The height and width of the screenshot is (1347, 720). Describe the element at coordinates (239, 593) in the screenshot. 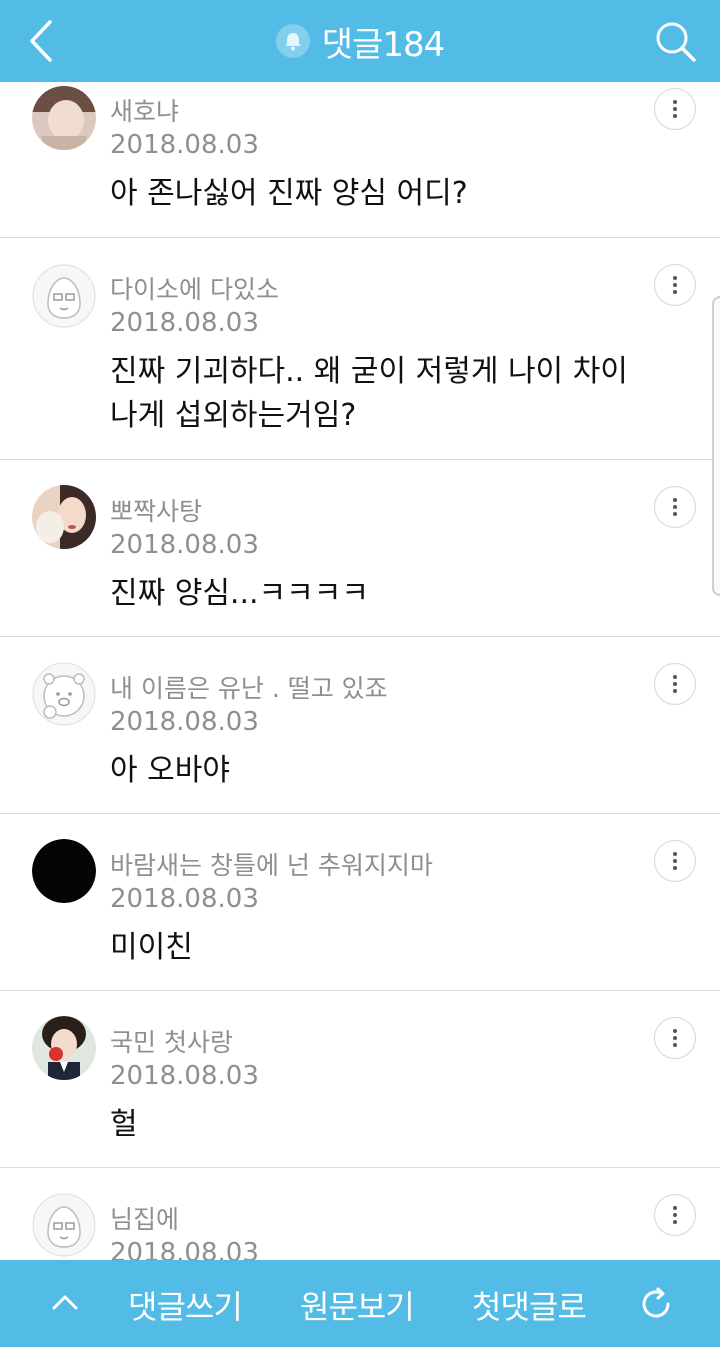

I see `comment-text: 진짜 양심...ㅋㅋㅋㅋ` at that location.